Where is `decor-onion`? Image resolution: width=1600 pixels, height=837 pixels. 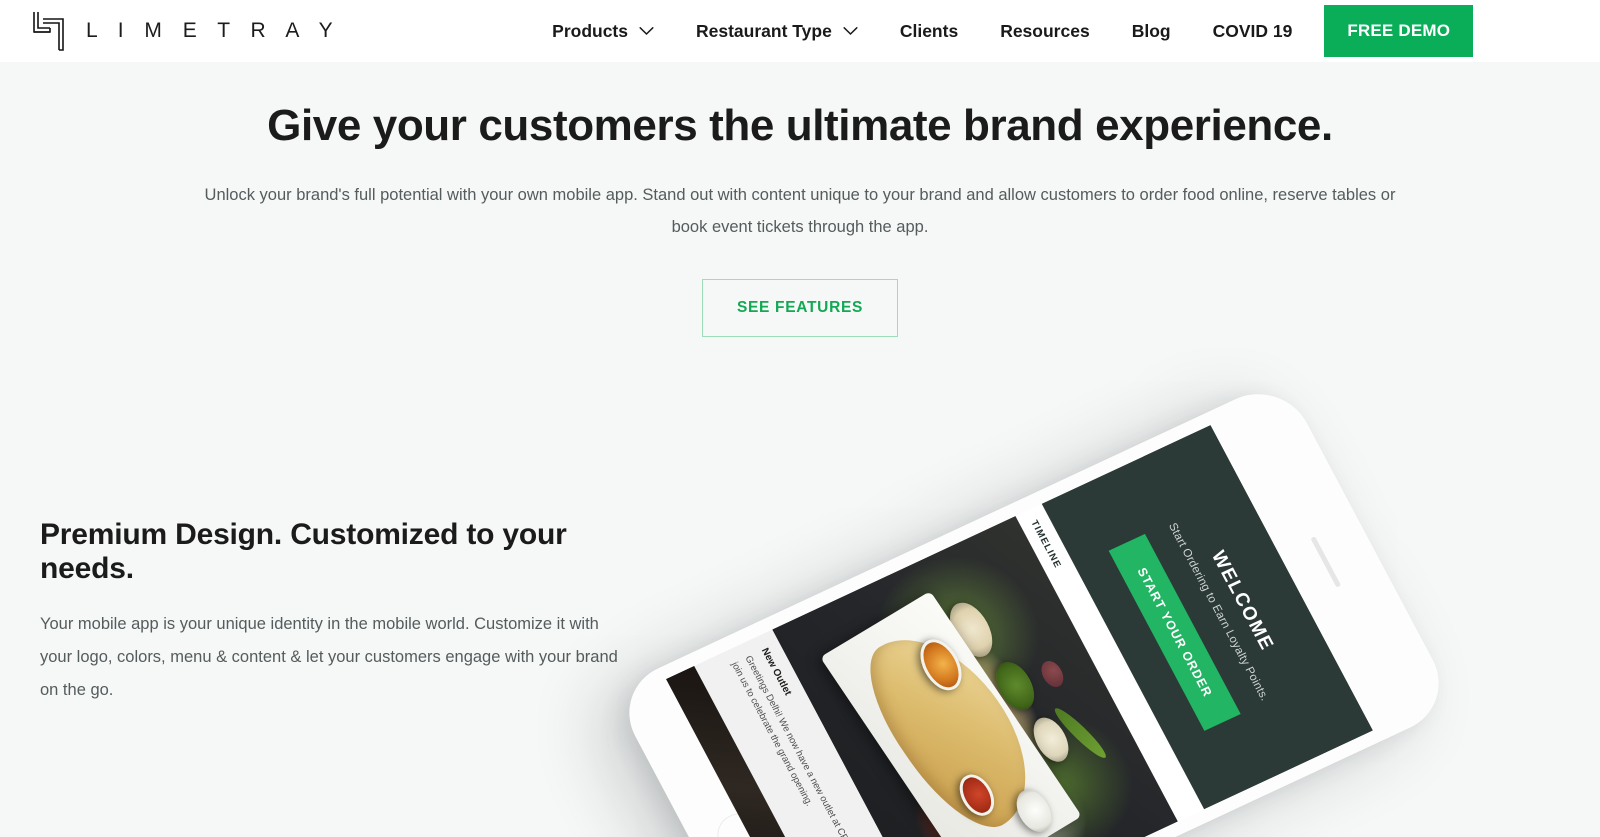
decor-onion is located at coordinates (1052, 674).